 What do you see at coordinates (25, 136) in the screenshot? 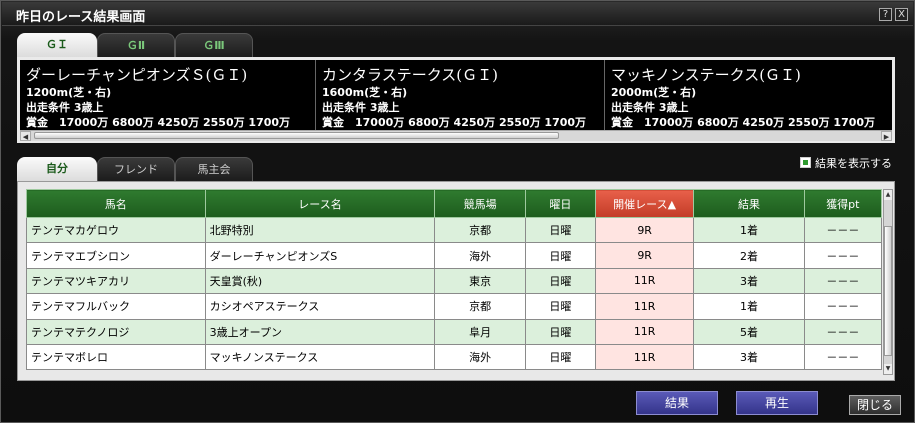
I see `scroll-left-icon: ◀` at bounding box center [25, 136].